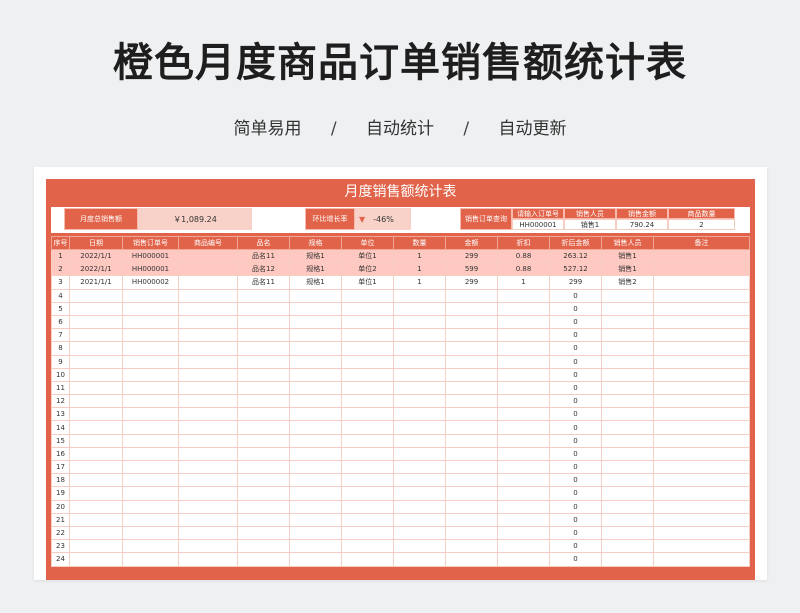 This screenshot has width=800, height=613. Describe the element at coordinates (60, 533) in the screenshot. I see `table-cell-index: 22` at that location.